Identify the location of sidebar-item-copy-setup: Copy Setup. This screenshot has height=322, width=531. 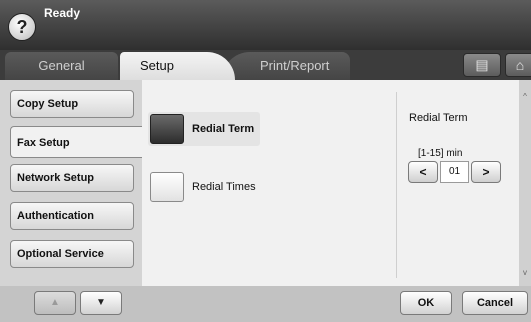
(72, 104).